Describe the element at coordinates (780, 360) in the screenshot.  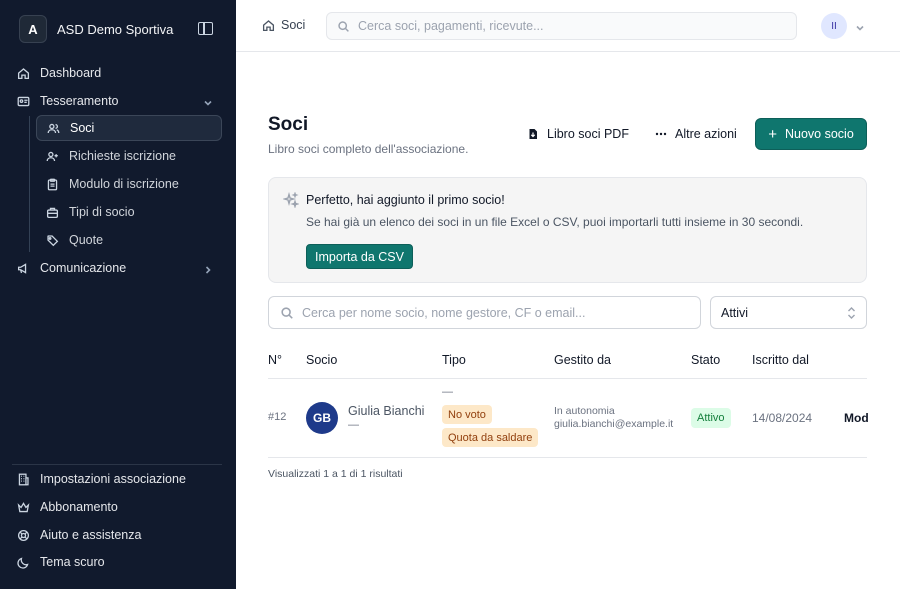
I see `column-header-iscritto-dal: Iscritto dal` at that location.